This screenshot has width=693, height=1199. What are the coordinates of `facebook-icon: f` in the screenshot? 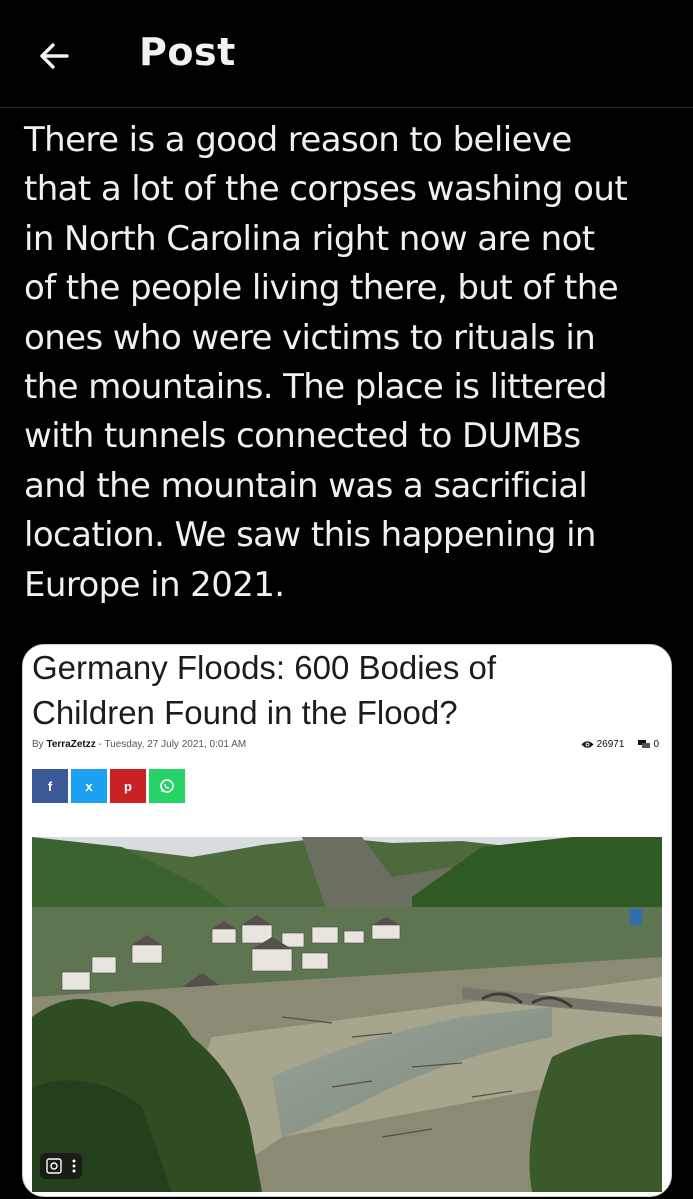 It's located at (50, 786).